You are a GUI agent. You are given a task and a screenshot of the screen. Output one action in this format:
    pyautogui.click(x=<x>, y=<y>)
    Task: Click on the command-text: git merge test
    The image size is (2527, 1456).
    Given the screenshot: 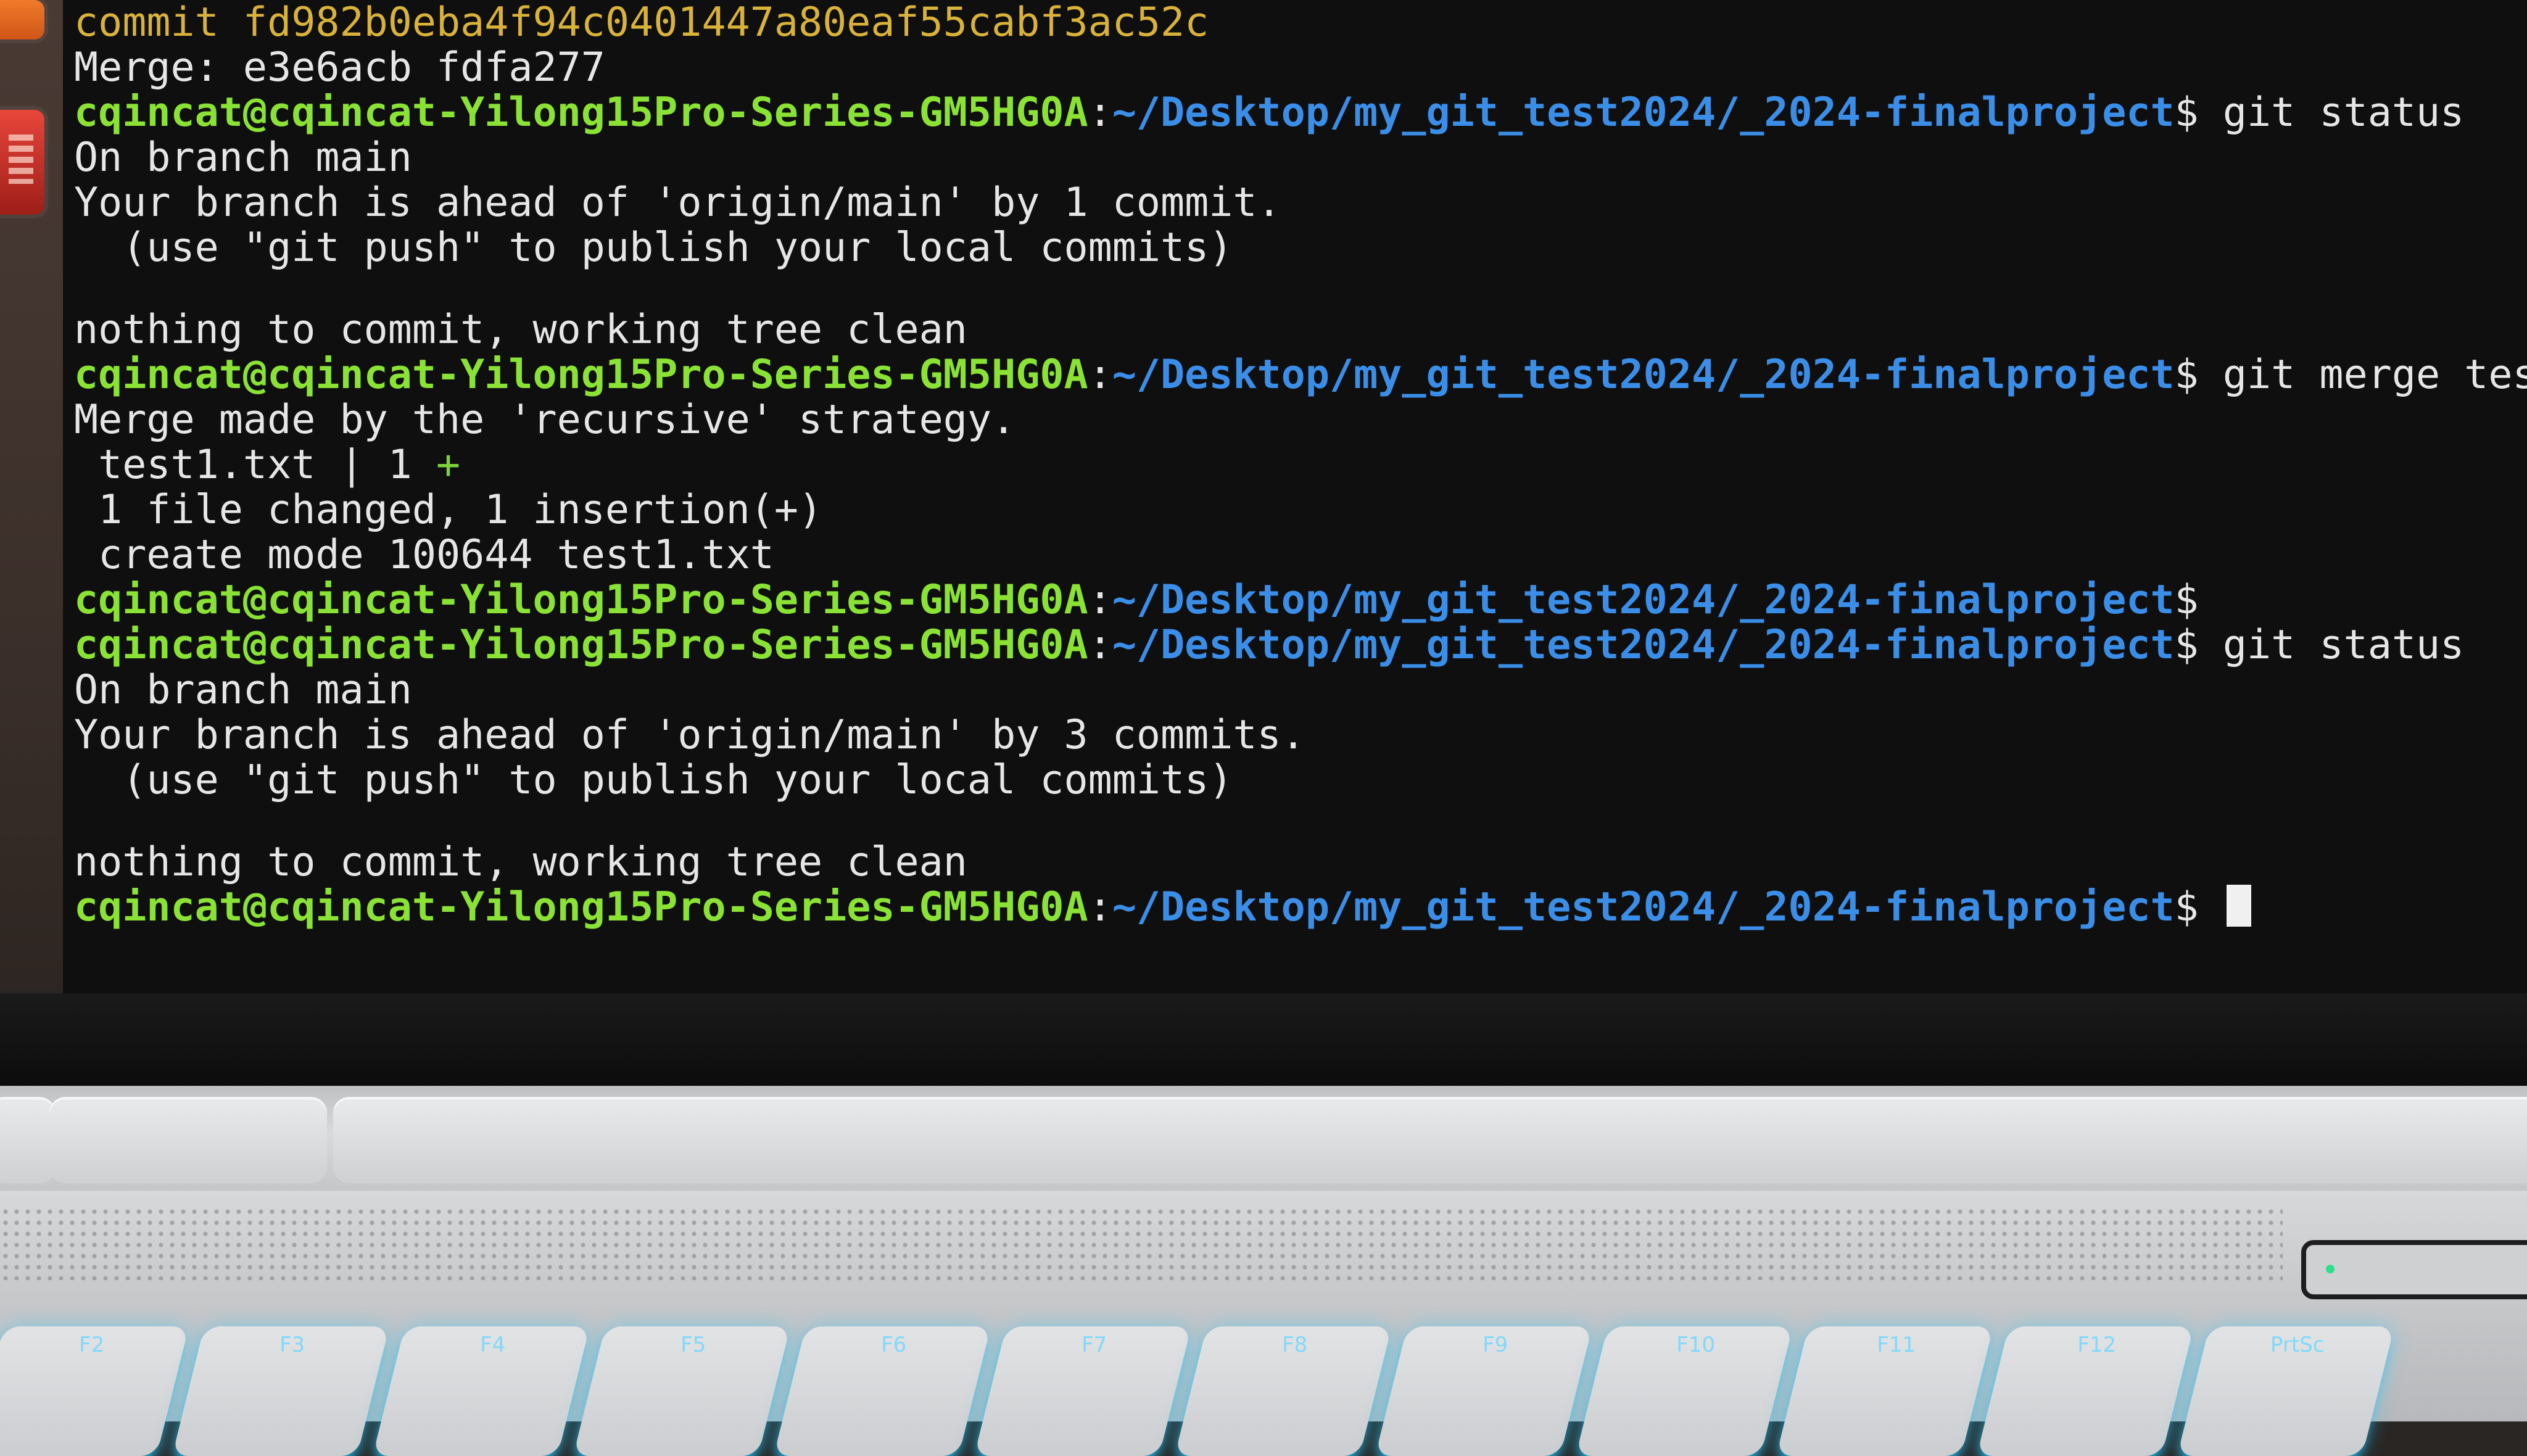 What is the action you would take?
    pyautogui.click(x=2362, y=375)
    